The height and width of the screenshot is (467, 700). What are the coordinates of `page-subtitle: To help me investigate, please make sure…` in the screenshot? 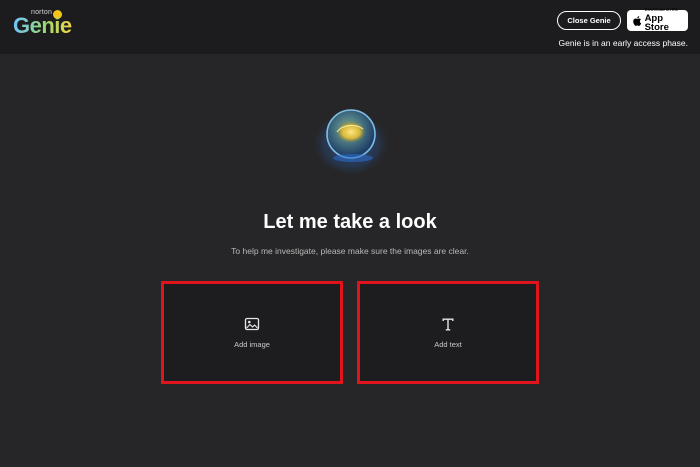 It's located at (350, 251).